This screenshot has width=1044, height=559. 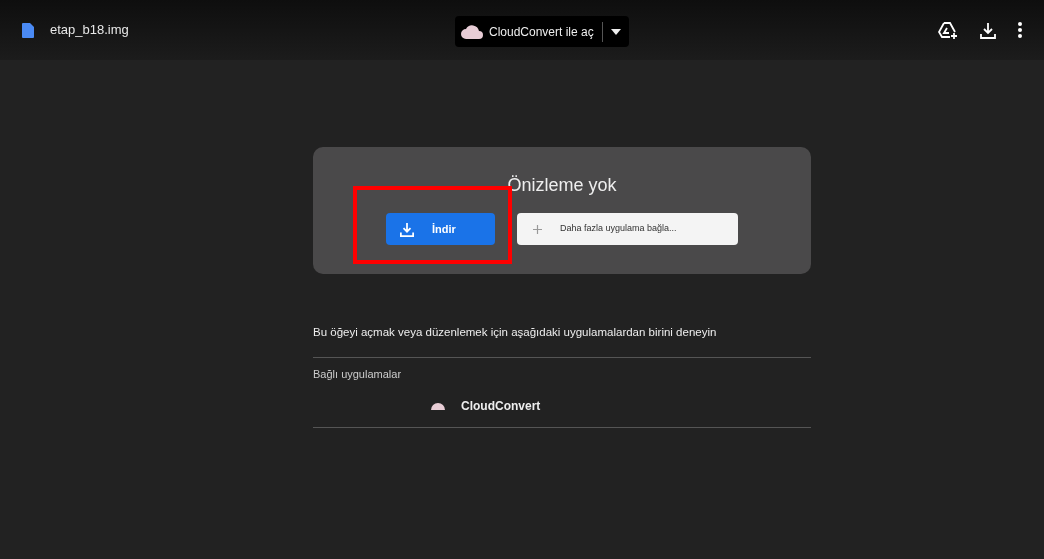 I want to click on file-icon, so click(x=28, y=30).